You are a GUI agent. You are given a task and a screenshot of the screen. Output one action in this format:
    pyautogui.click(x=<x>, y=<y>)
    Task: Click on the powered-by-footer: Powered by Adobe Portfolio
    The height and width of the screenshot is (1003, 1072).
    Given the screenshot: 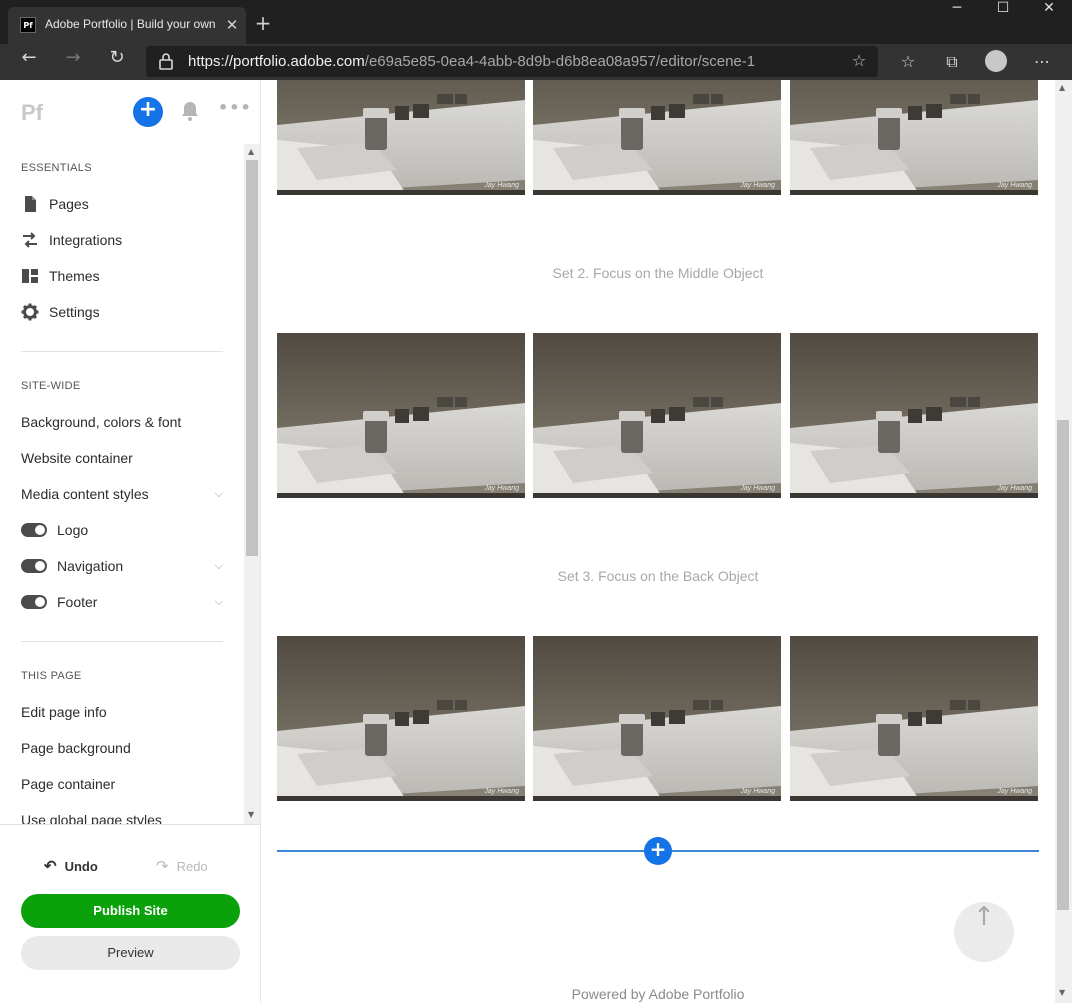 What is the action you would take?
    pyautogui.click(x=658, y=994)
    